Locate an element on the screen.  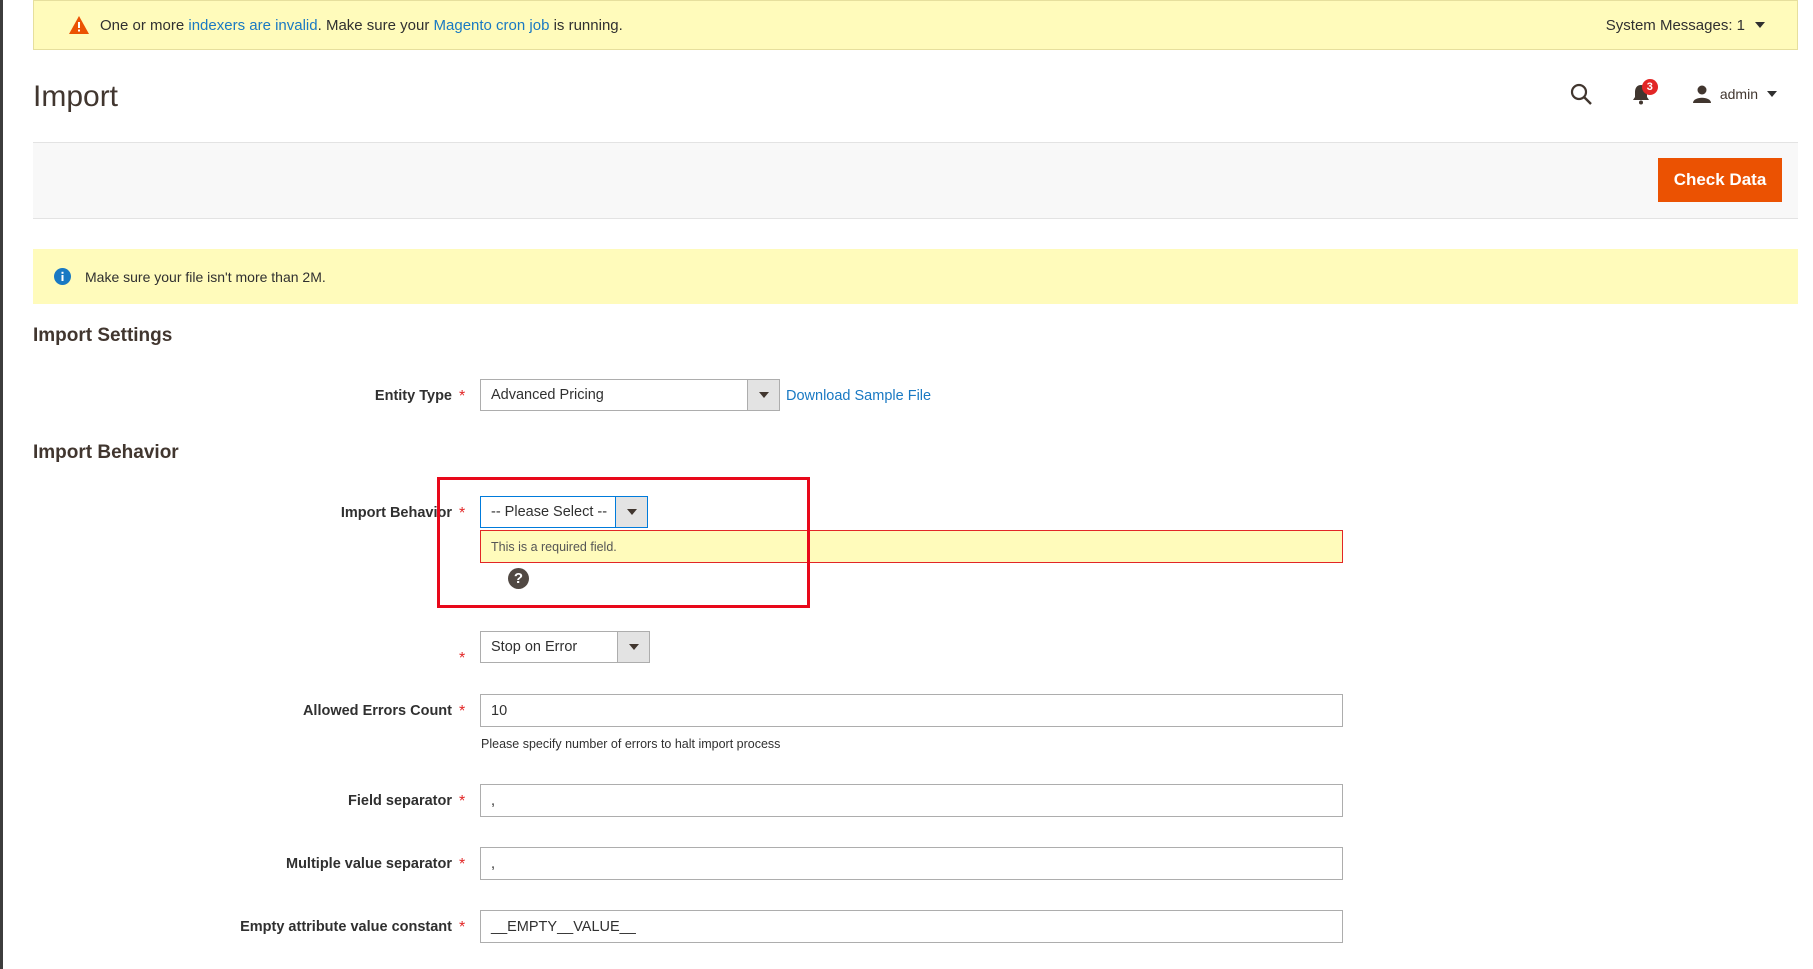
entity-type-value: Advanced Pricing is located at coordinates (547, 395).